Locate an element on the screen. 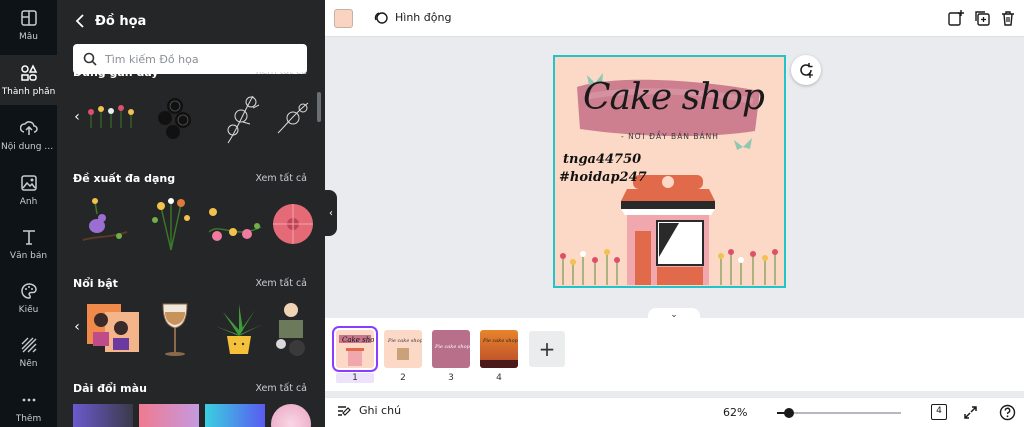 Image resolution: width=1024 pixels, height=427 pixels. page-number: 3 is located at coordinates (451, 378).